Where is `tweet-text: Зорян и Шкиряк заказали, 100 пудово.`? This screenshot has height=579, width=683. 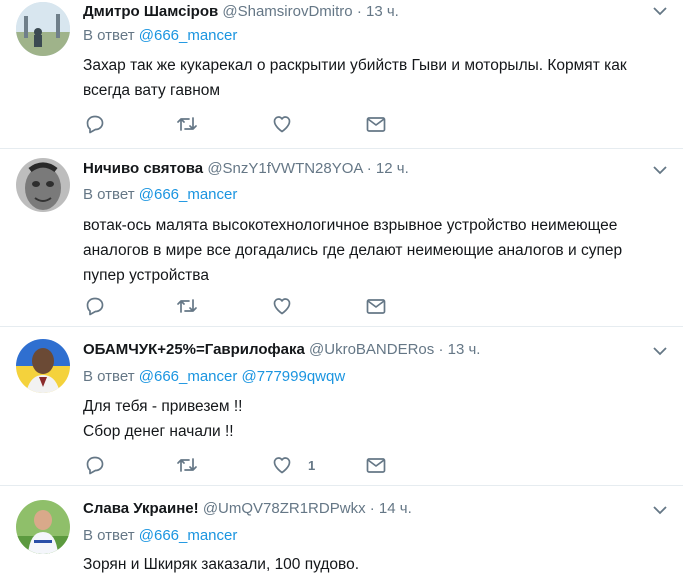
tweet-text: Зорян и Шкиряк заказали, 100 пудово. is located at coordinates (375, 564).